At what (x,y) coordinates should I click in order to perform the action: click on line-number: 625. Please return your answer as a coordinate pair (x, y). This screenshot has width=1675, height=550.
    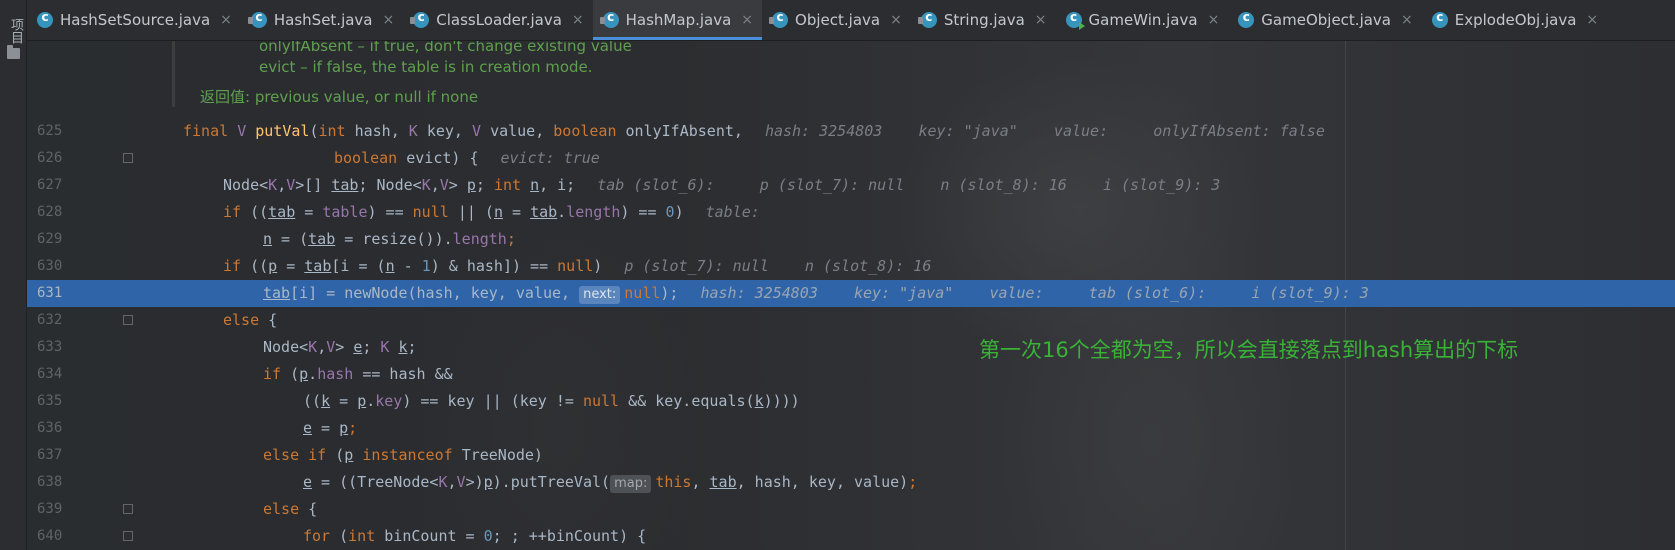
    Looking at the image, I should click on (67, 131).